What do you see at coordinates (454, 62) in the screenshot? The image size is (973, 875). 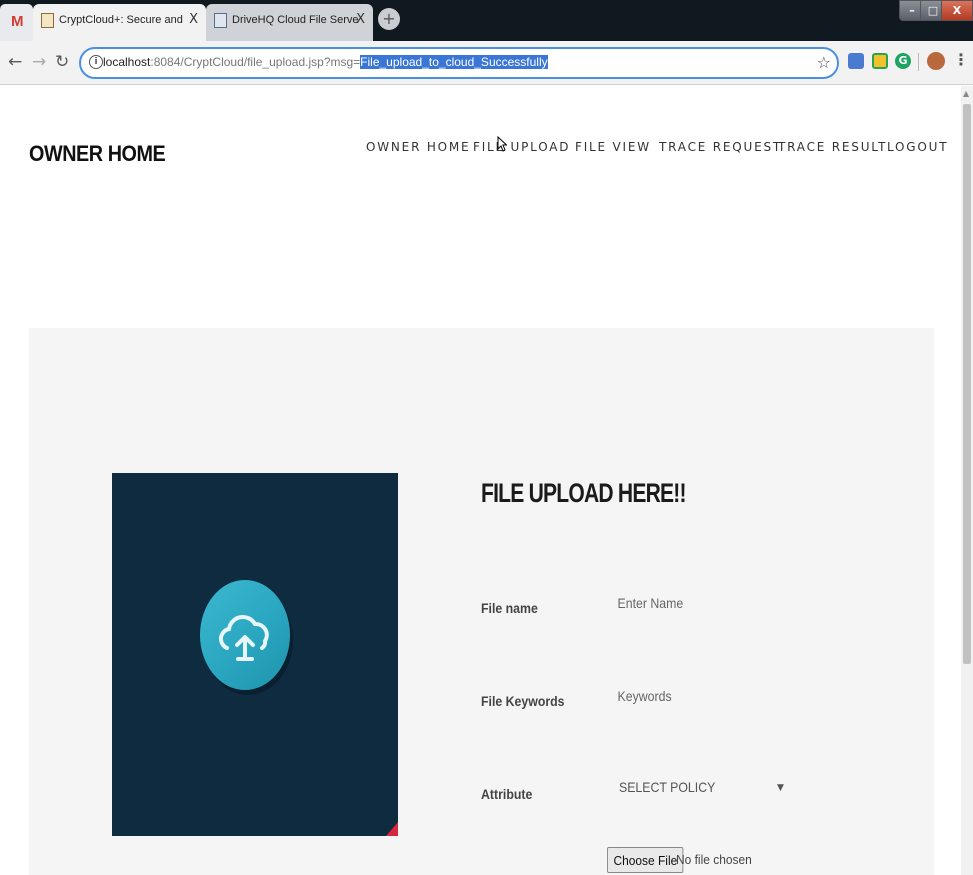 I see `url-selected-text: File_upload_to_cloud_Successfully` at bounding box center [454, 62].